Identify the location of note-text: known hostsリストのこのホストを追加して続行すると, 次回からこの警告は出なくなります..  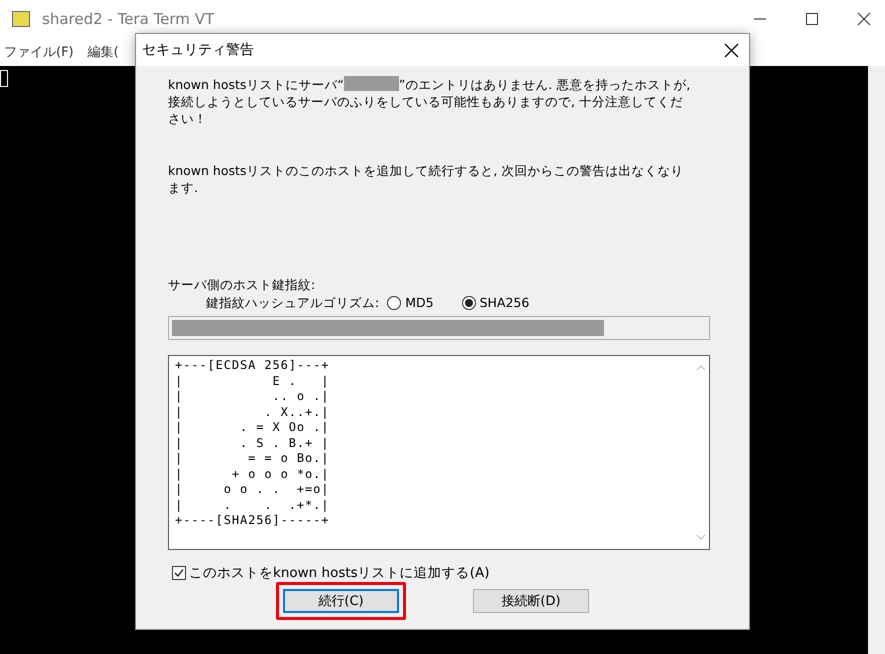
(426, 179).